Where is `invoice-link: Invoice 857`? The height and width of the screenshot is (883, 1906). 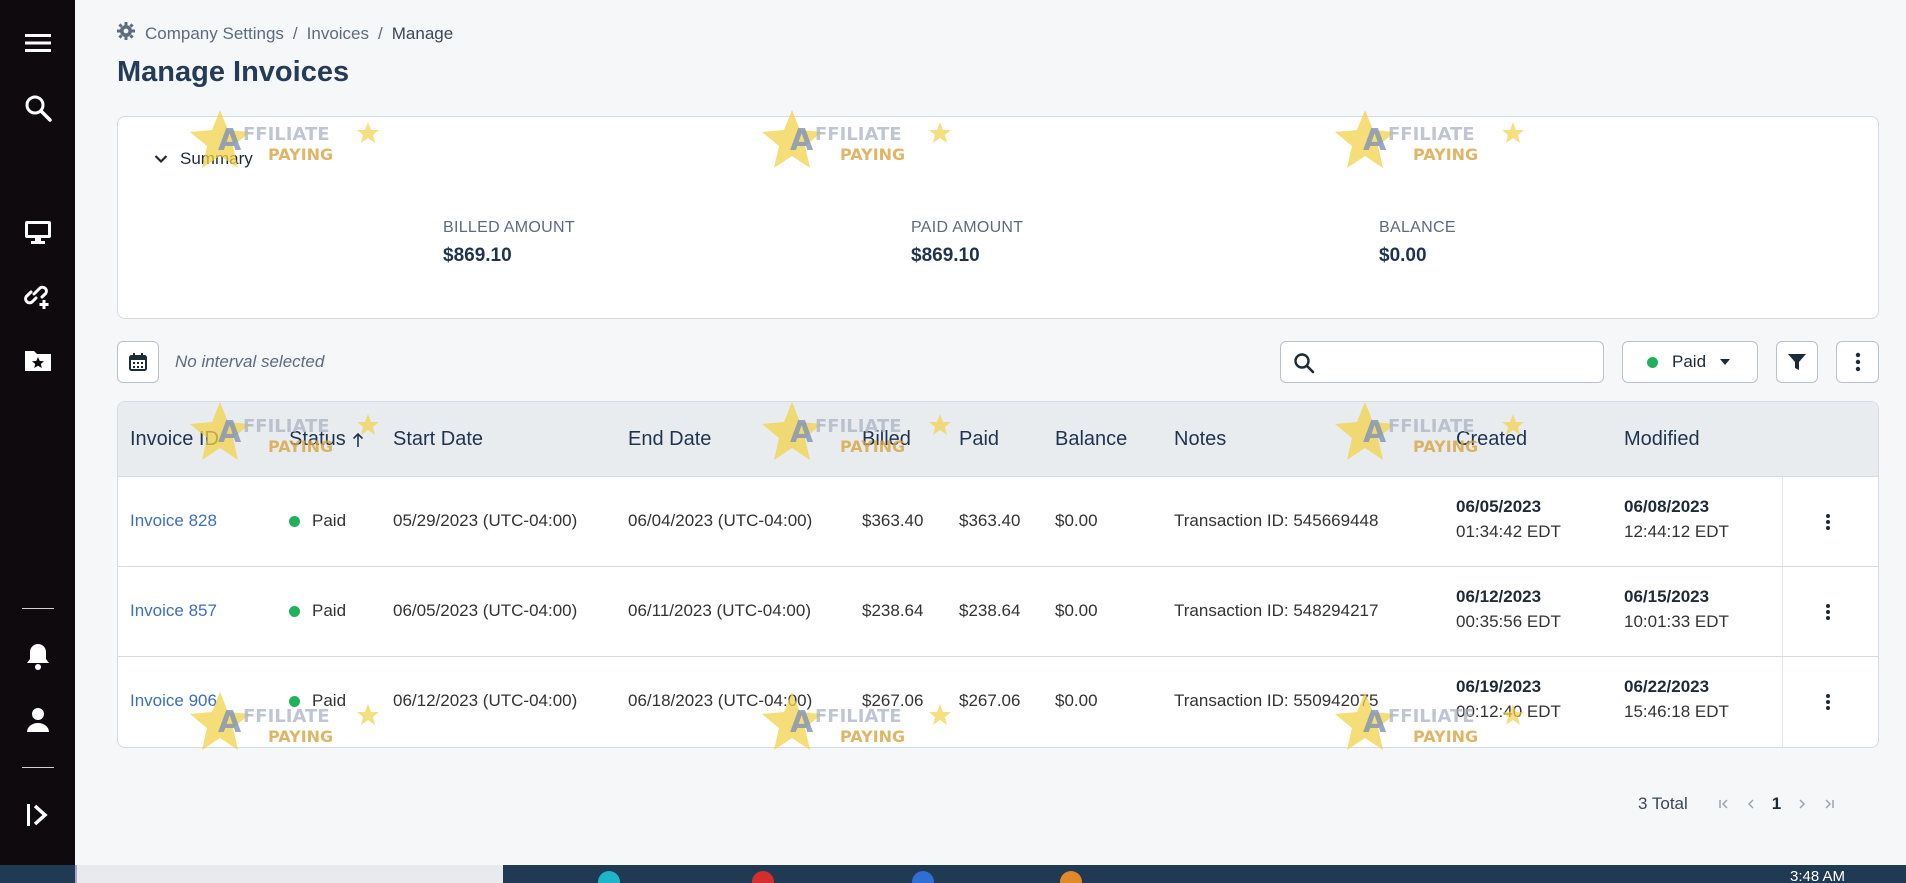 invoice-link: Invoice 857 is located at coordinates (173, 611).